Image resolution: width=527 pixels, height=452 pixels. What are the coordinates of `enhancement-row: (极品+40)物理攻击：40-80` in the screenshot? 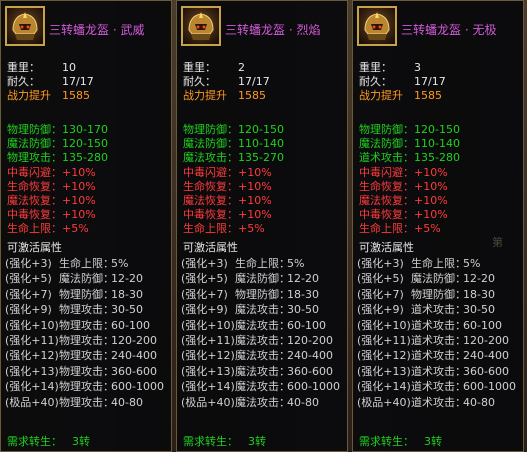 It's located at (74, 402).